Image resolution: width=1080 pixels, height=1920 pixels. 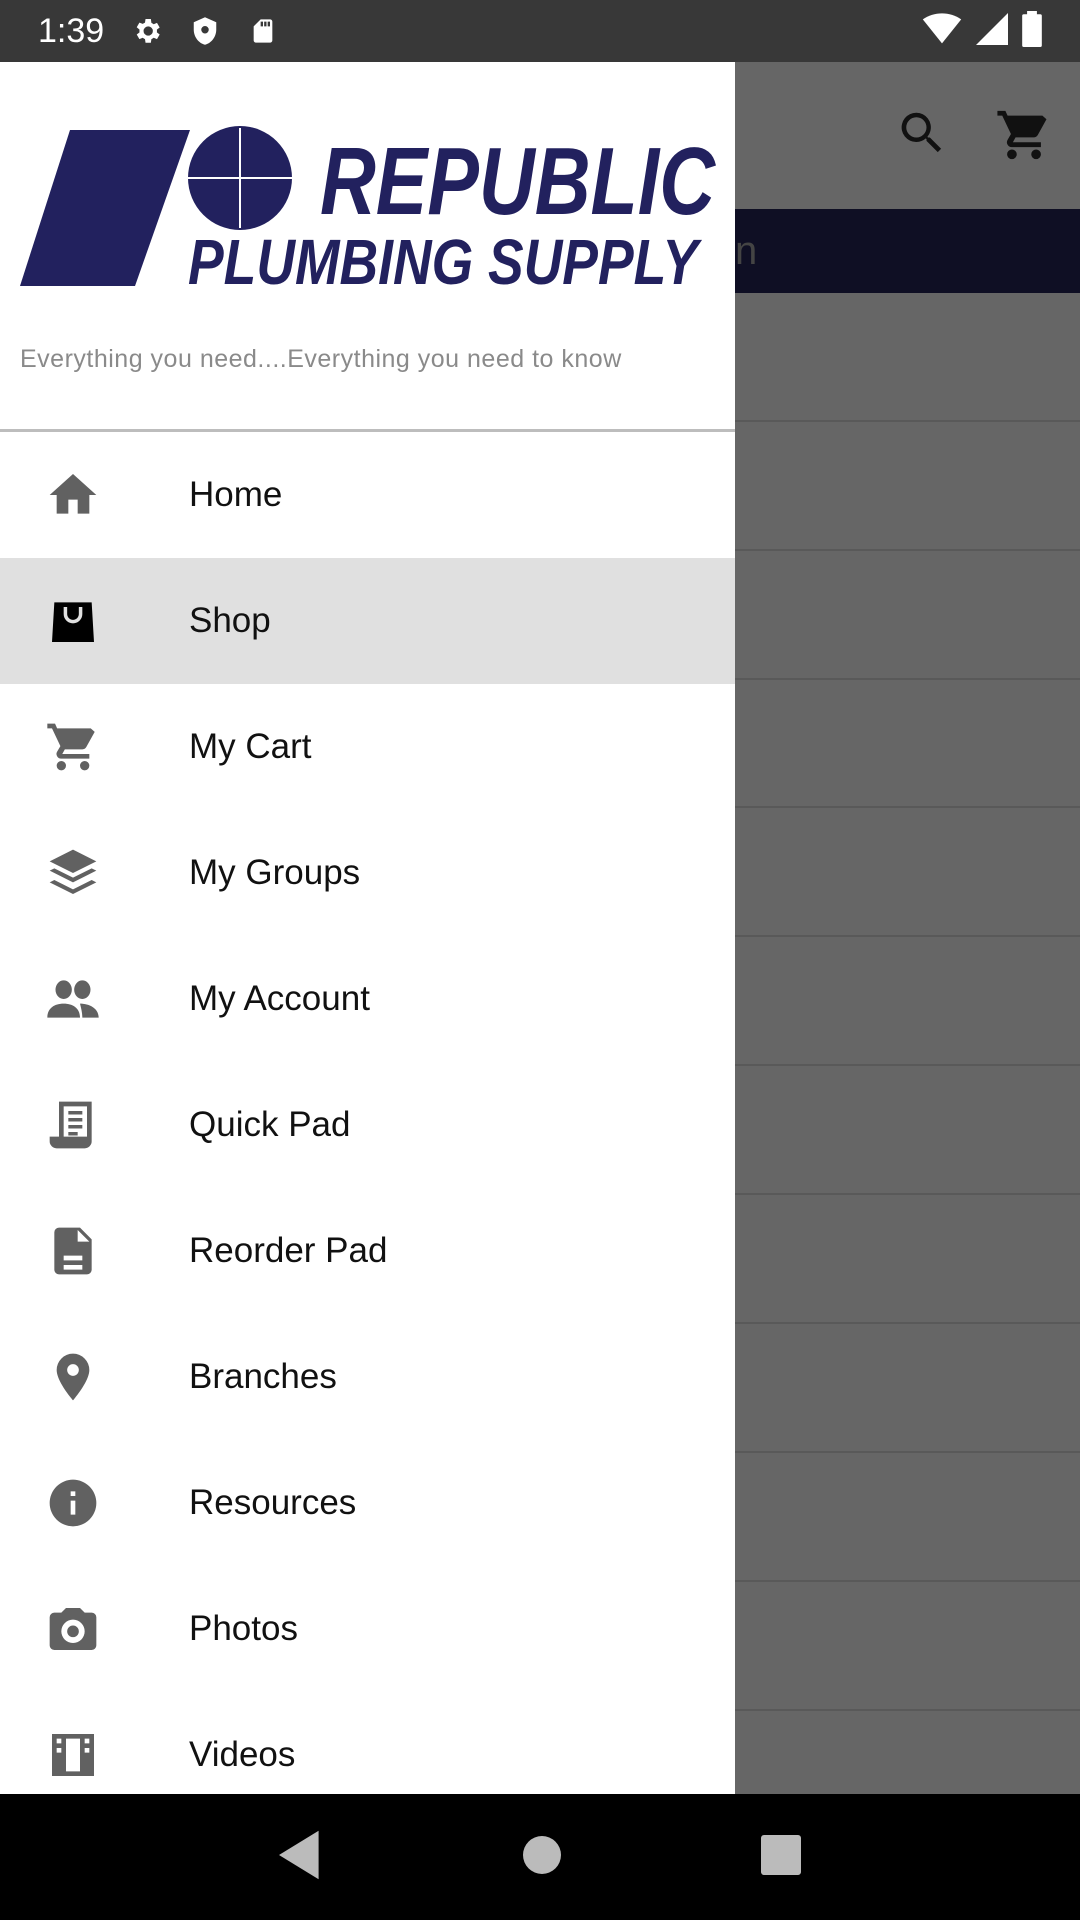 What do you see at coordinates (279, 998) in the screenshot?
I see `menu-item-label: My Account` at bounding box center [279, 998].